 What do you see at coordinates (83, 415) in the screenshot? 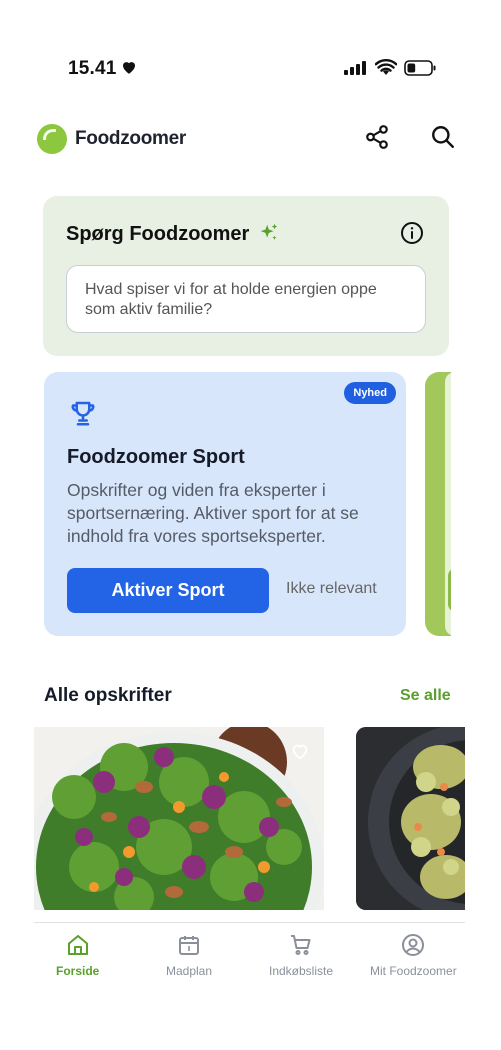
I see `trophy-icon` at bounding box center [83, 415].